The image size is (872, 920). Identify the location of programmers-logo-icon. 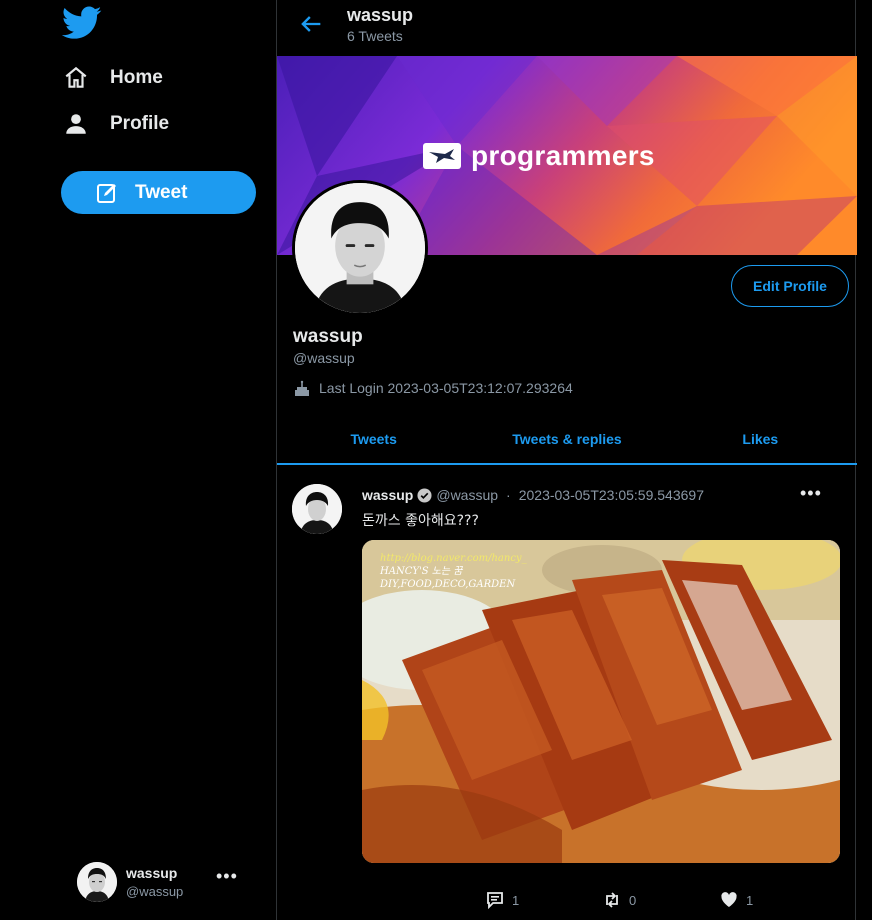
(442, 156).